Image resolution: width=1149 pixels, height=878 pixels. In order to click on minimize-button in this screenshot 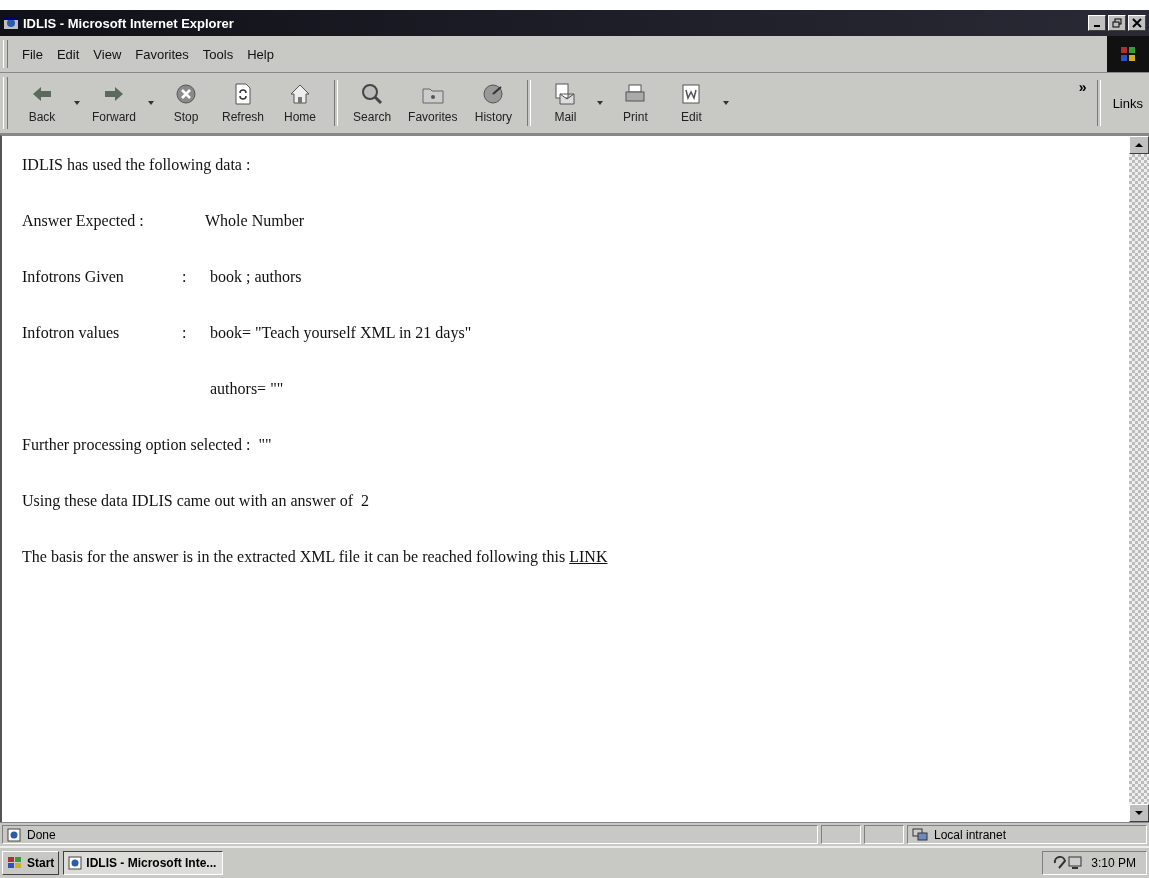, I will do `click(1097, 23)`.